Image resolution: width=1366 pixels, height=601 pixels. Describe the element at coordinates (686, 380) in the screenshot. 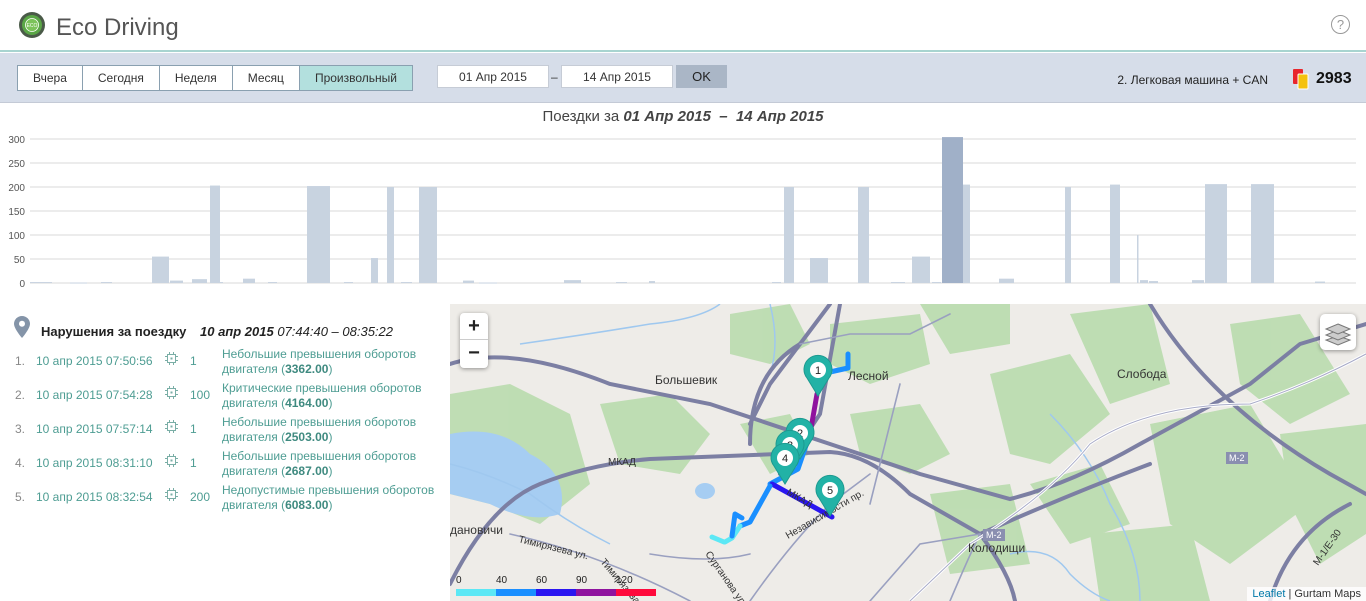

I see `place-label: Большевик` at that location.